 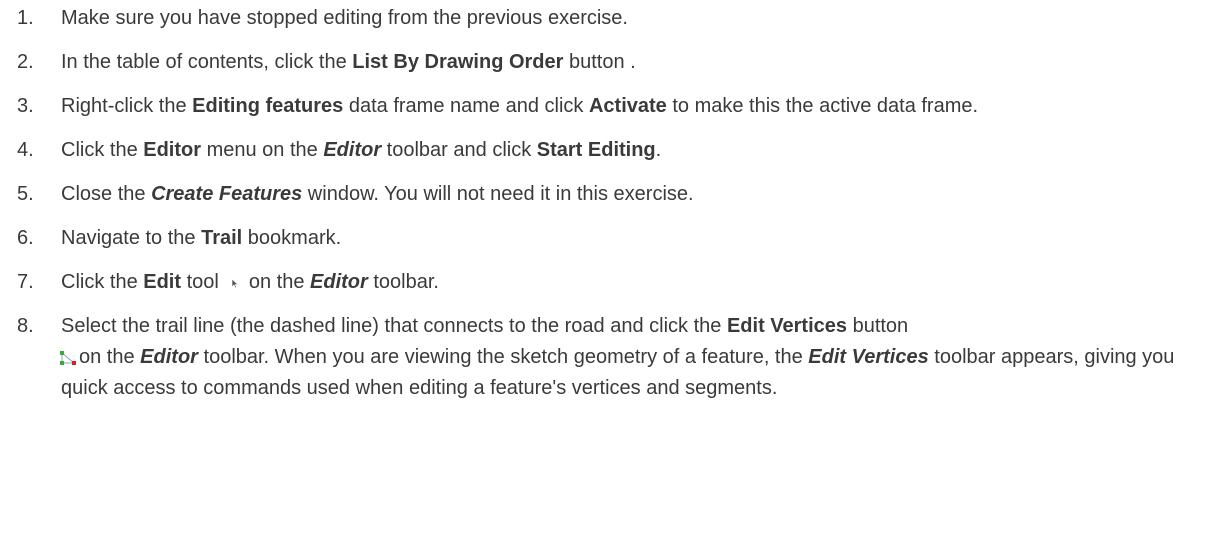 I want to click on step-text: bookmark., so click(x=292, y=238).